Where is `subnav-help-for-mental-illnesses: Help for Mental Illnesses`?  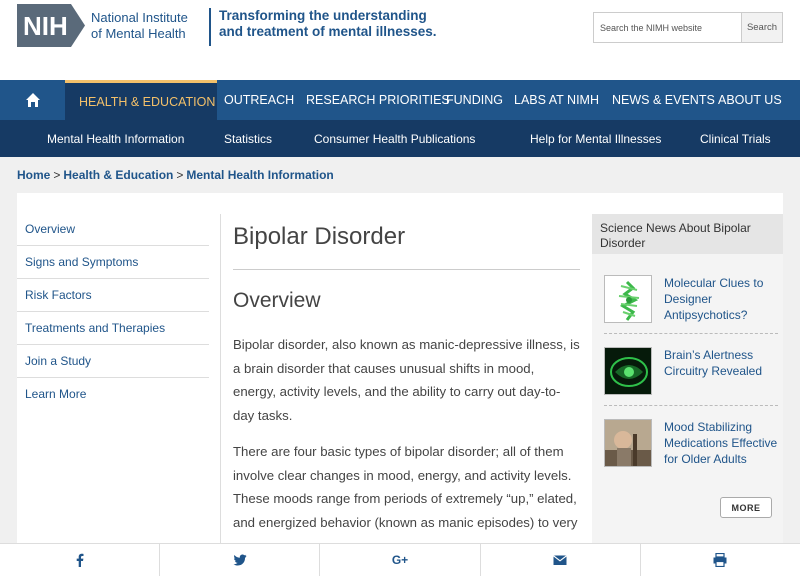 subnav-help-for-mental-illnesses: Help for Mental Illnesses is located at coordinates (595, 138).